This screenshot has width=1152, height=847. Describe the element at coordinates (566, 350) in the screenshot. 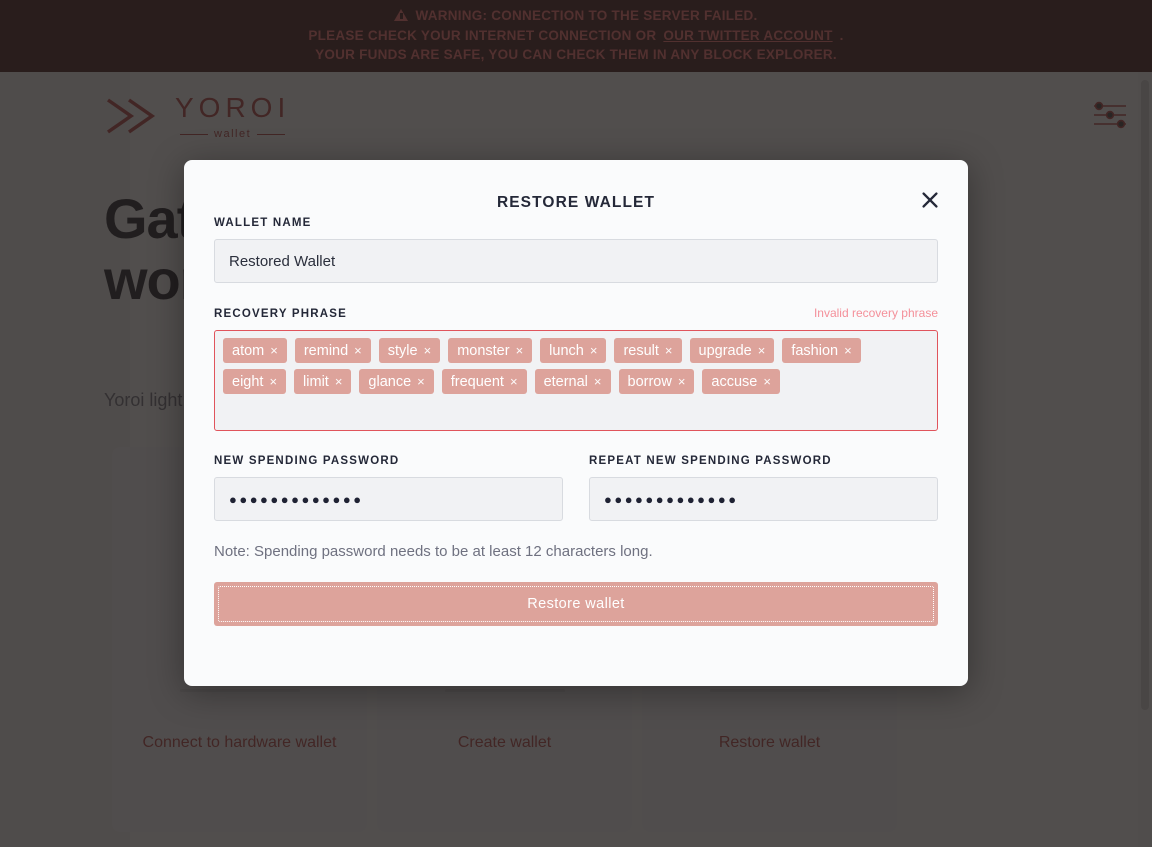

I see `recovery-word-label: lunch` at that location.